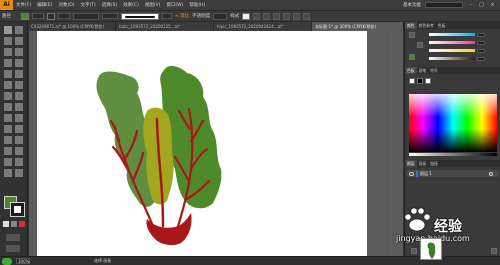  I want to click on lasso-tool-icon, so click(19, 41).